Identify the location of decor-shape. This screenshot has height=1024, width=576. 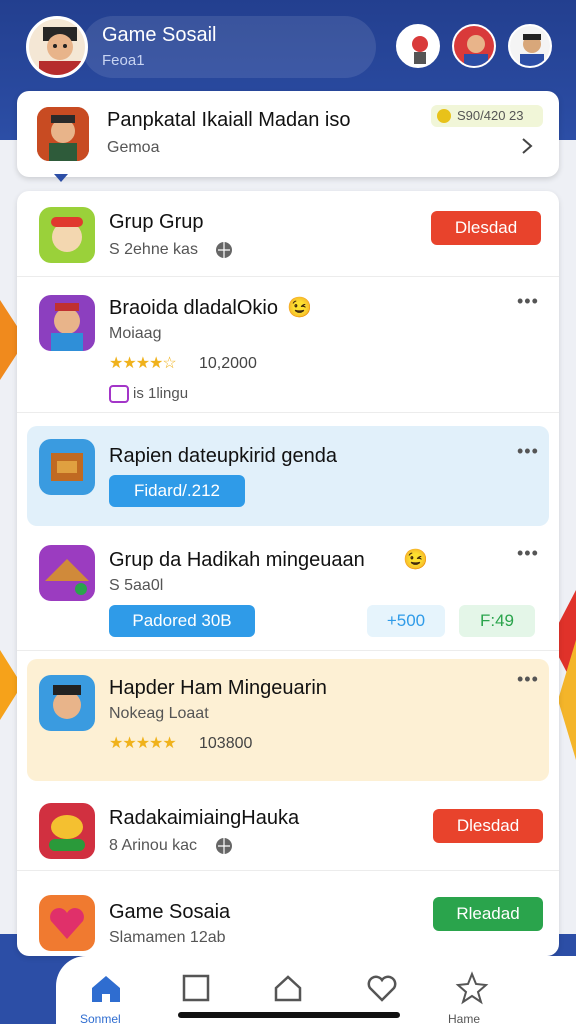
(567, 700).